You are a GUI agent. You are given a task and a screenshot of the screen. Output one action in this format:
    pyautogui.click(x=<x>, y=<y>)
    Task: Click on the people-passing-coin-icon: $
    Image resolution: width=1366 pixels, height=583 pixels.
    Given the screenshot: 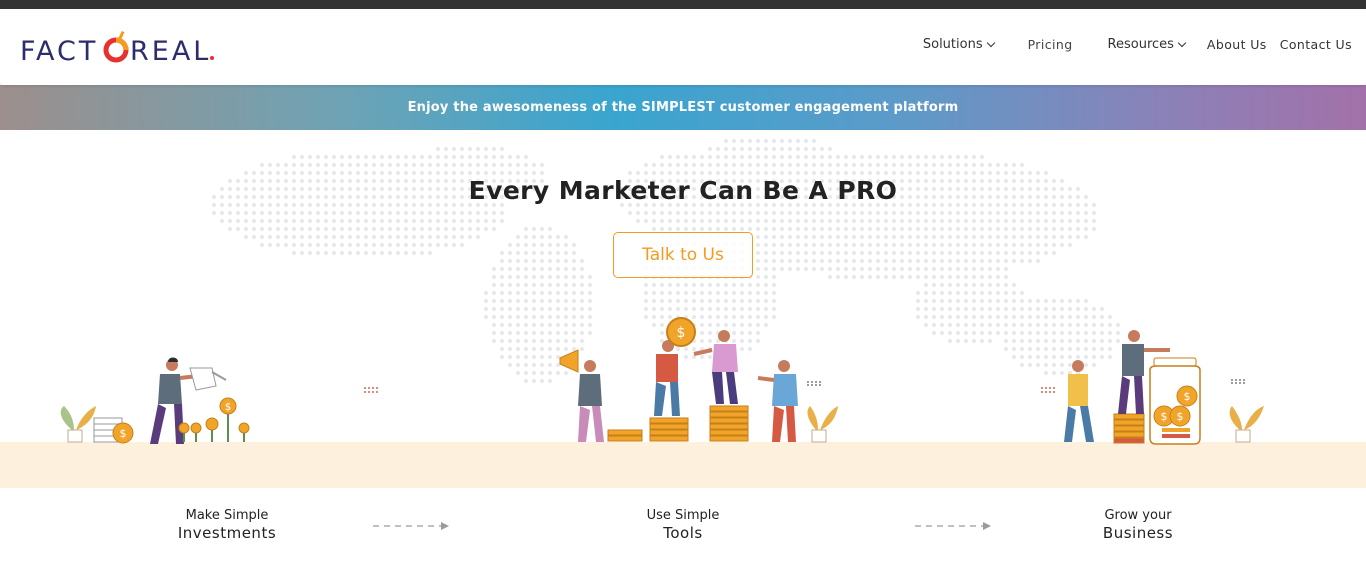 What is the action you would take?
    pyautogui.click(x=696, y=366)
    